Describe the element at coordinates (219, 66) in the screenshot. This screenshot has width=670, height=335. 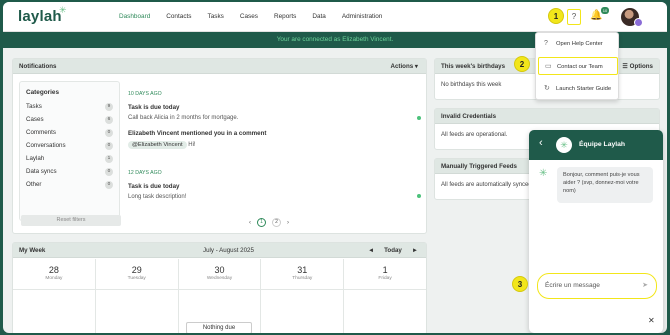
I see `notifications-header: Notifications Actions ▾` at that location.